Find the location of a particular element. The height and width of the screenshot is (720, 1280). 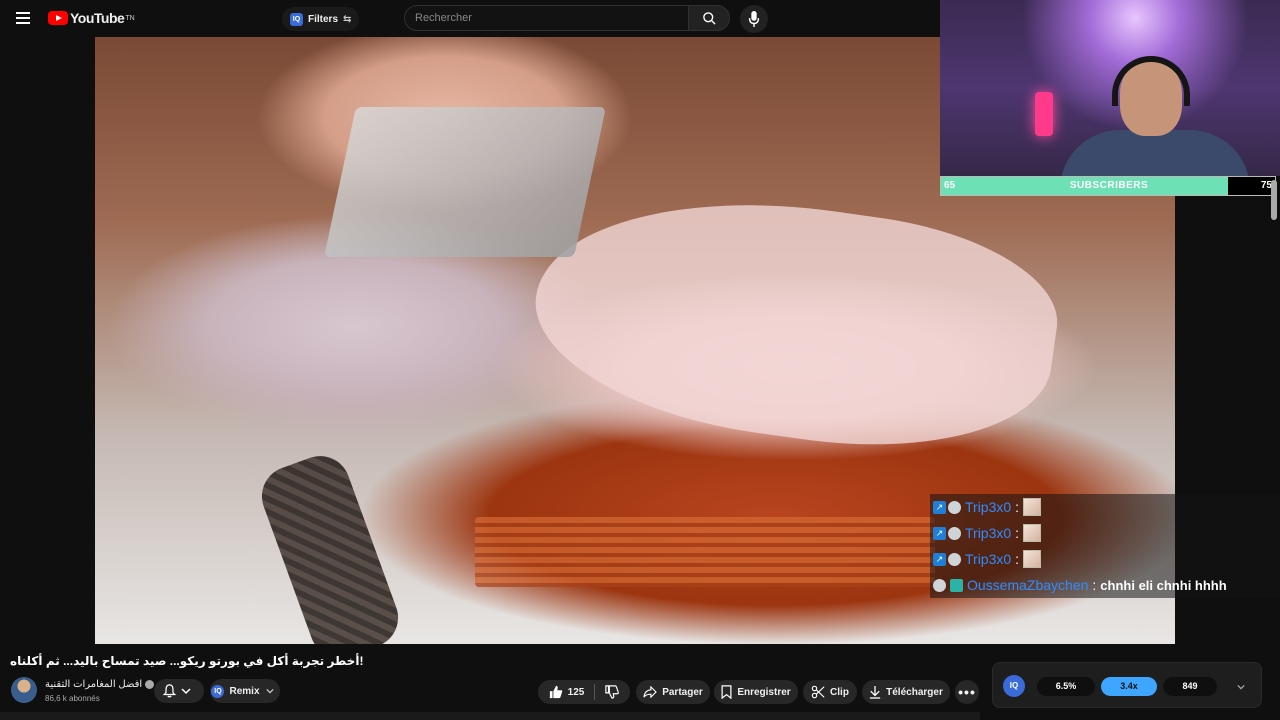

share-button: Partager is located at coordinates (673, 692).